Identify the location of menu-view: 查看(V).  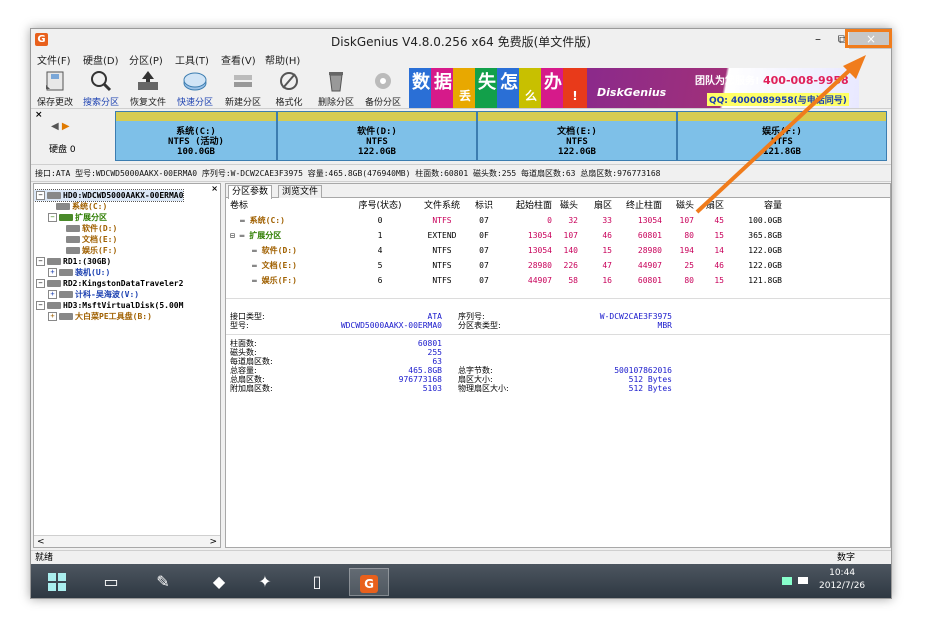
(238, 59).